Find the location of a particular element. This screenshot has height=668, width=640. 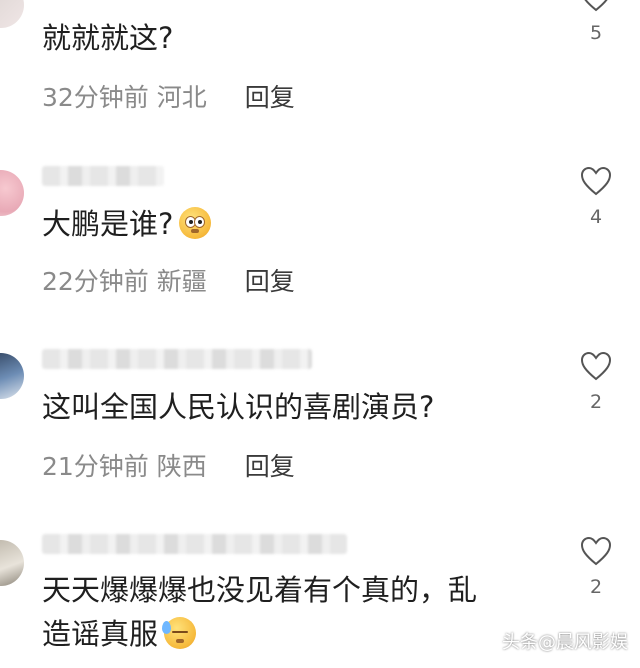

sweat-face-icon is located at coordinates (179, 633).